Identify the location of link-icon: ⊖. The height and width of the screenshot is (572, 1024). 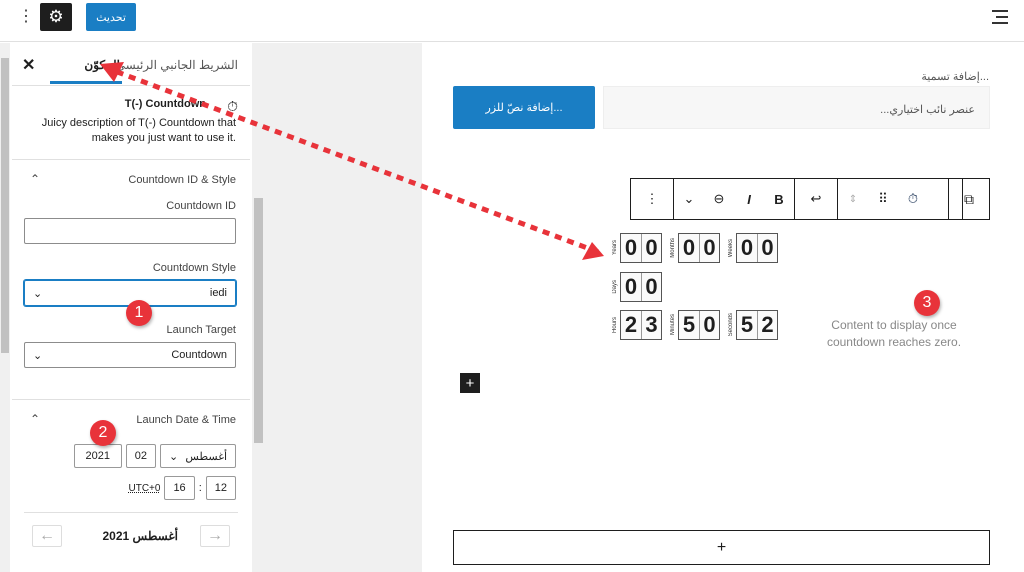
(719, 199).